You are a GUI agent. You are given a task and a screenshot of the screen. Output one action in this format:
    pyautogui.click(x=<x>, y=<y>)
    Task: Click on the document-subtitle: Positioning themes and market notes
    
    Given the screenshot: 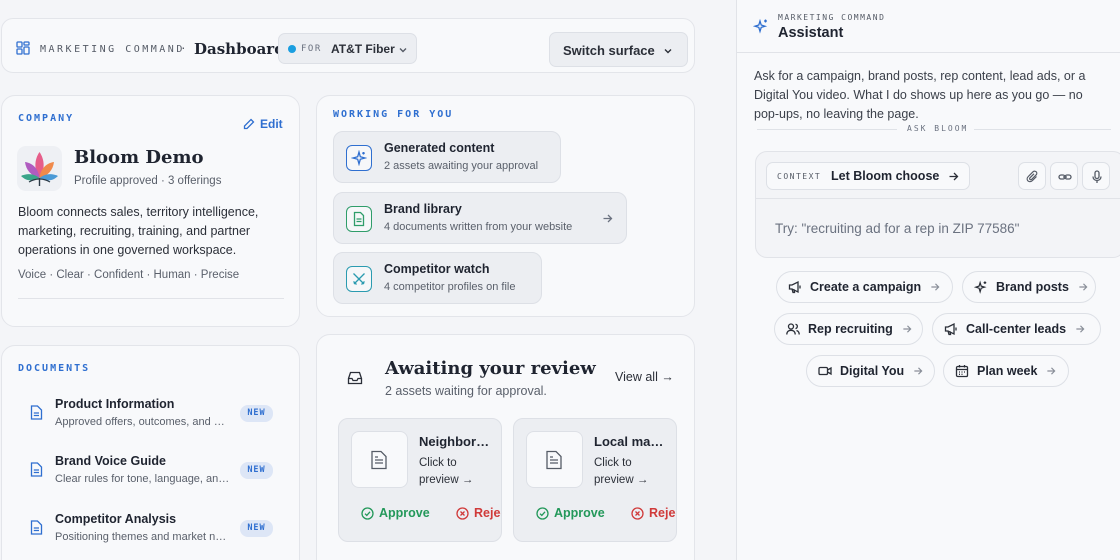 What is the action you would take?
    pyautogui.click(x=142, y=537)
    